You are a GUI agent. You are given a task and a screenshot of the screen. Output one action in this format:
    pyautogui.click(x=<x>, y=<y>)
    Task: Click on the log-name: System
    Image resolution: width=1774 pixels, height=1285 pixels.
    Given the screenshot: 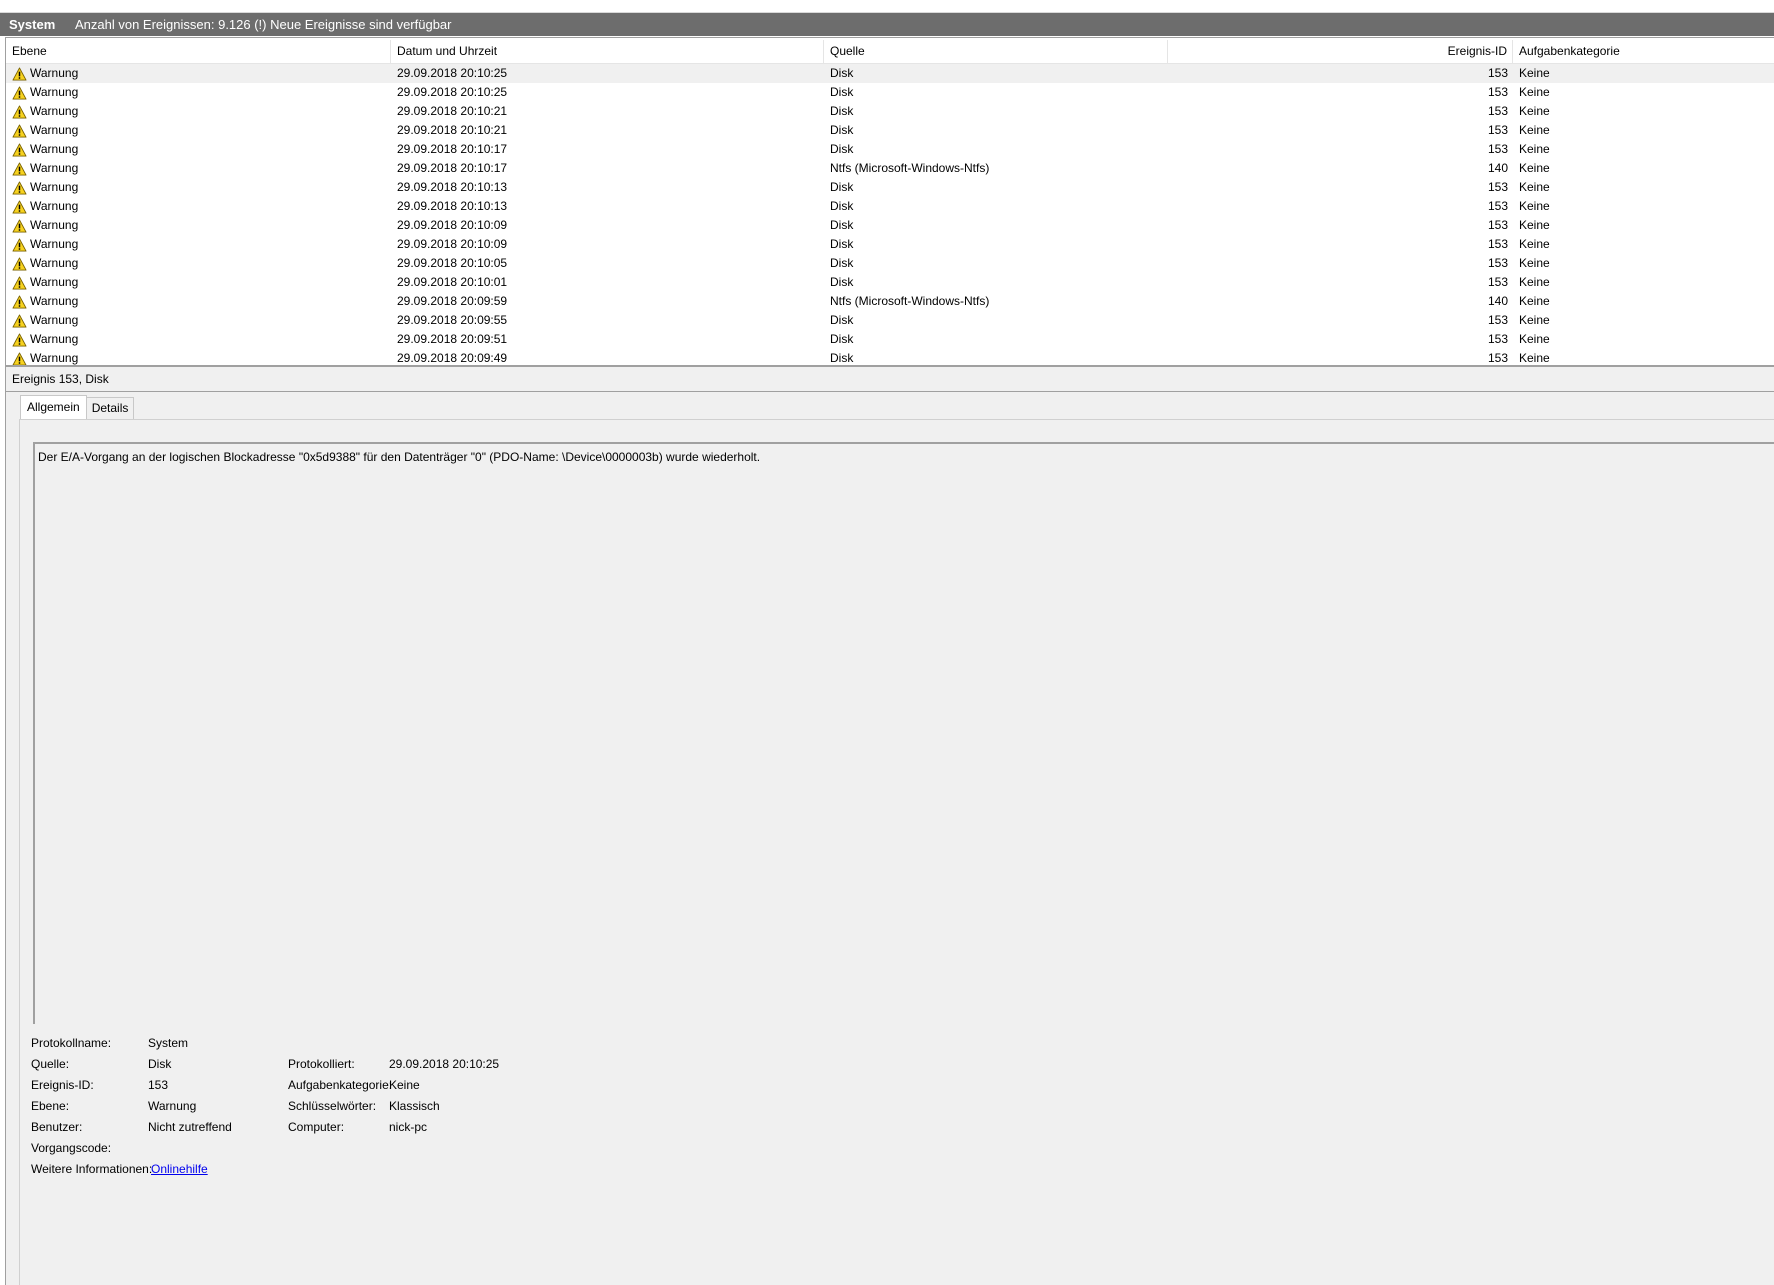 What is the action you would take?
    pyautogui.click(x=32, y=24)
    